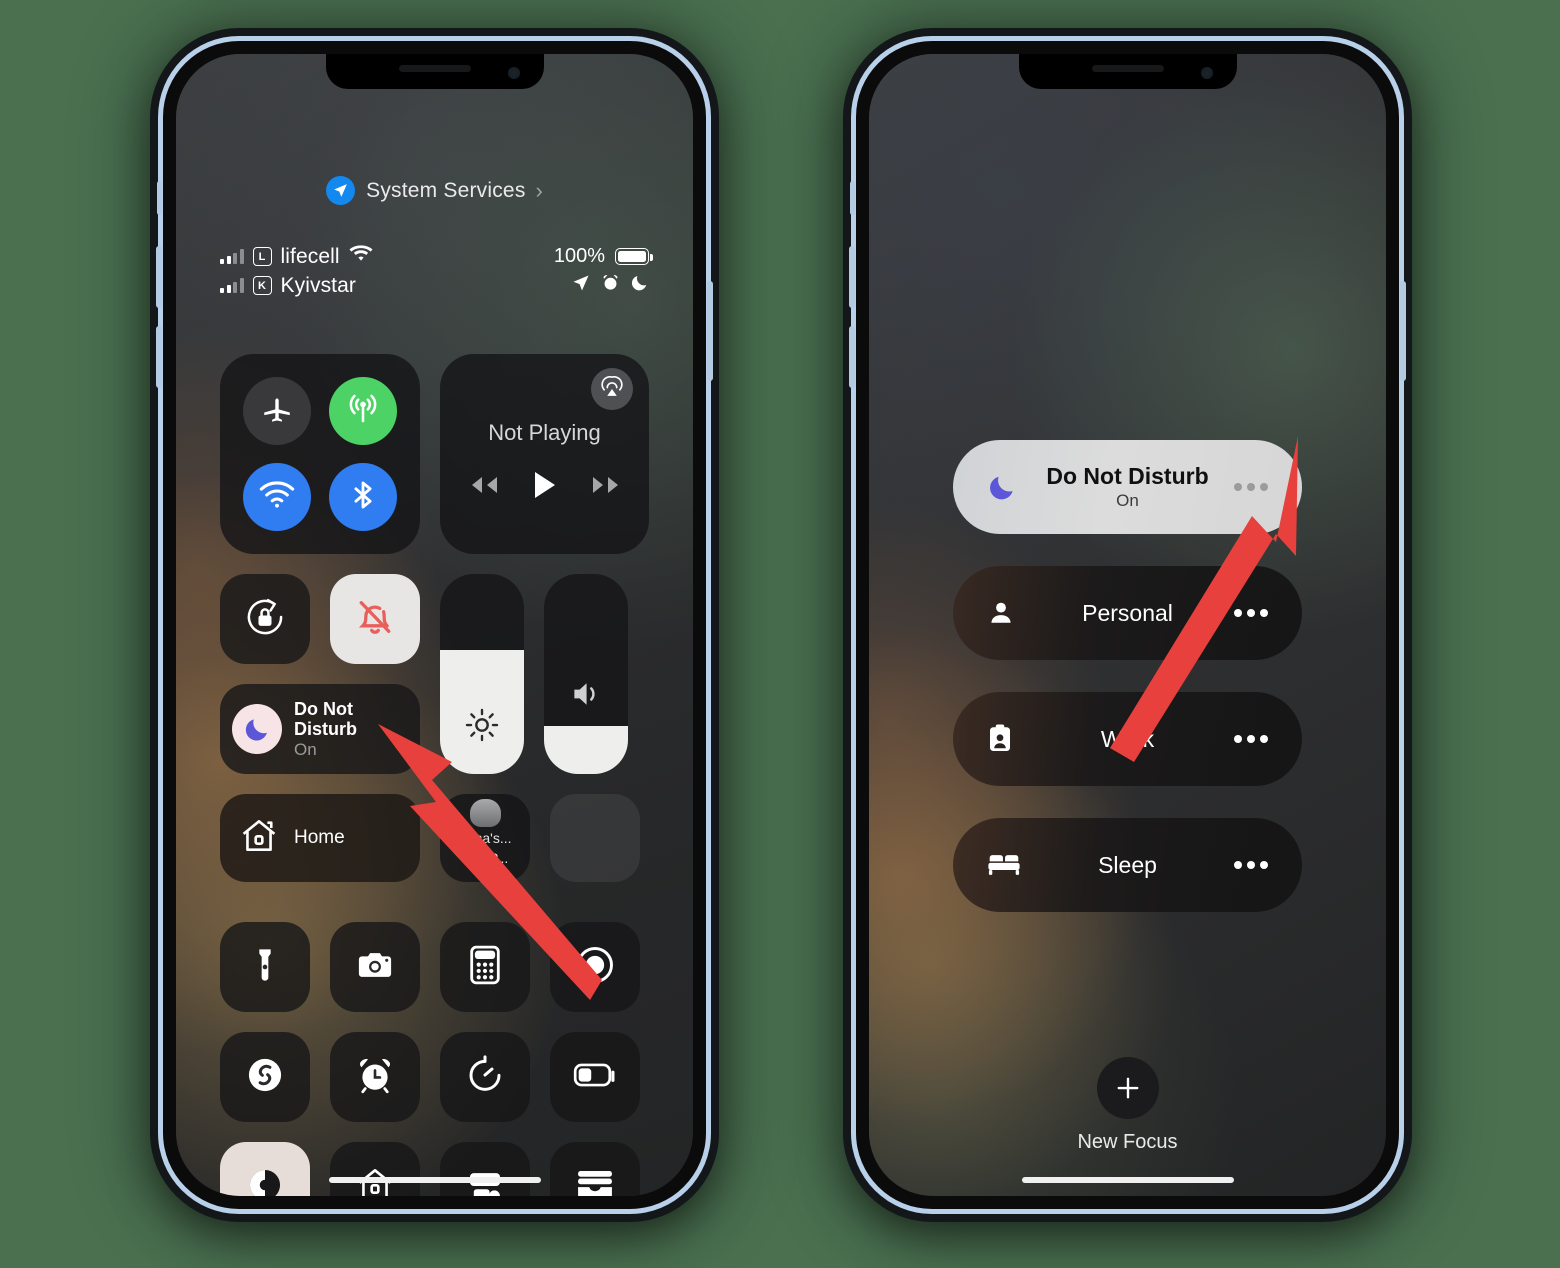 This screenshot has width=1560, height=1268. I want to click on location-arrow-icon, so click(341, 190).